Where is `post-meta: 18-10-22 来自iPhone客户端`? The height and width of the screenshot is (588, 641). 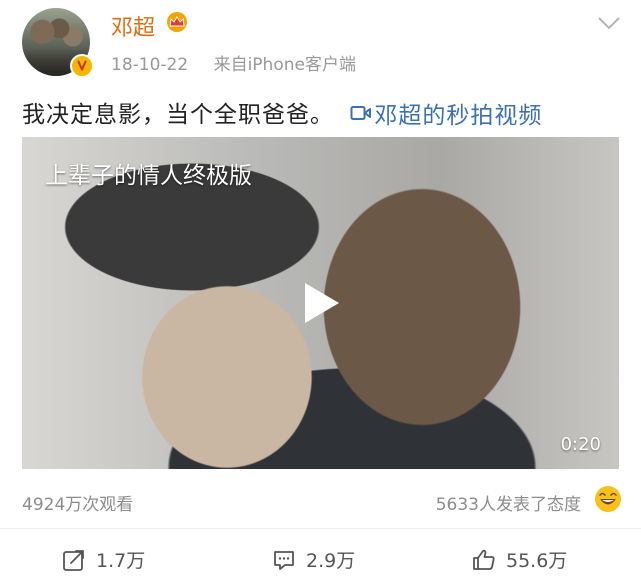
post-meta: 18-10-22 来自iPhone客户端 is located at coordinates (233, 62).